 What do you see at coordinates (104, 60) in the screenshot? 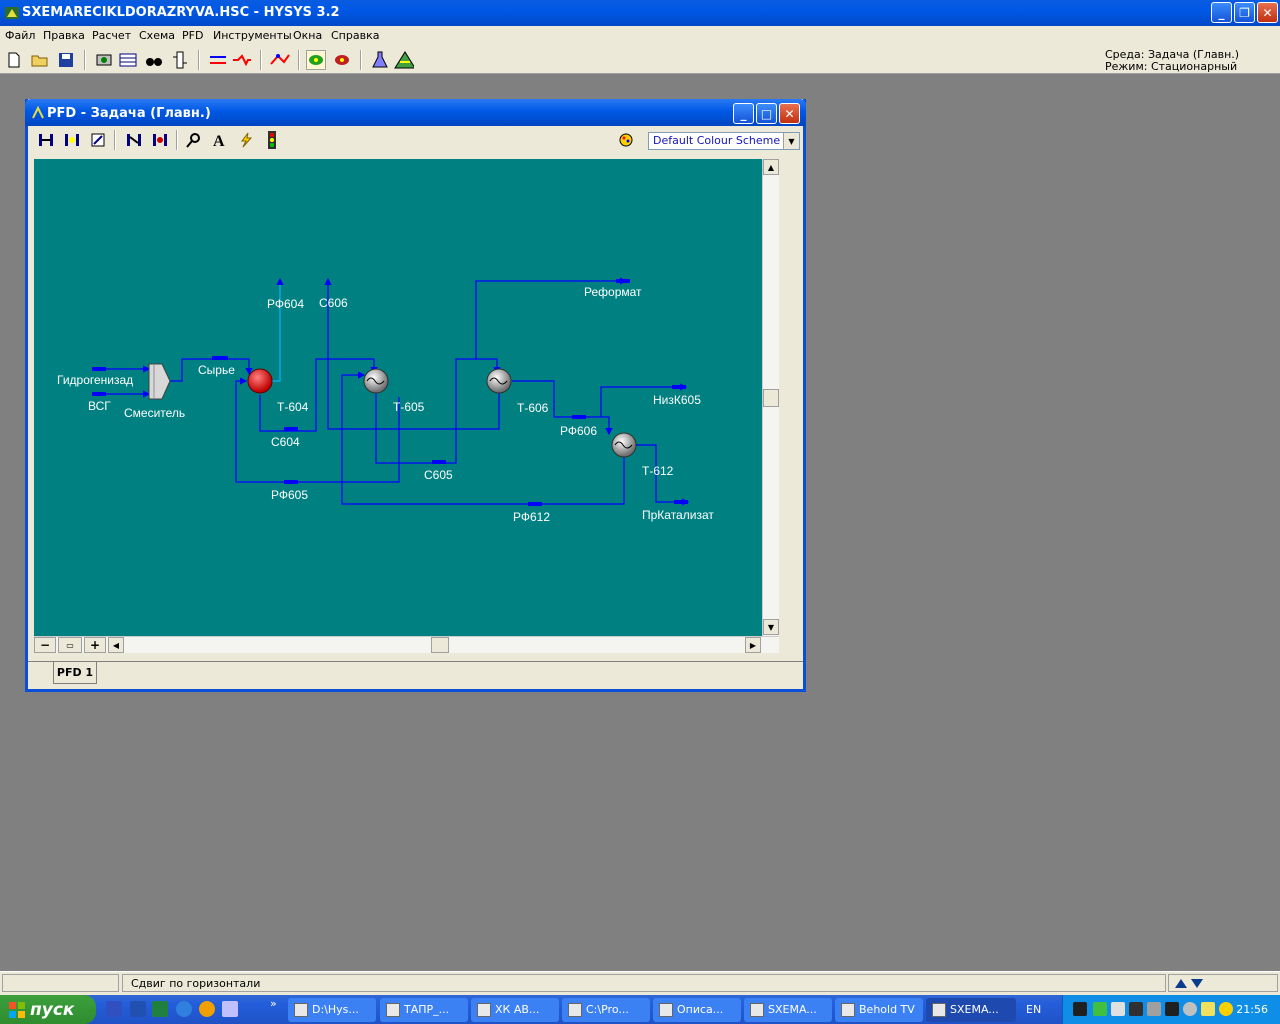
I see `workbook-icon` at bounding box center [104, 60].